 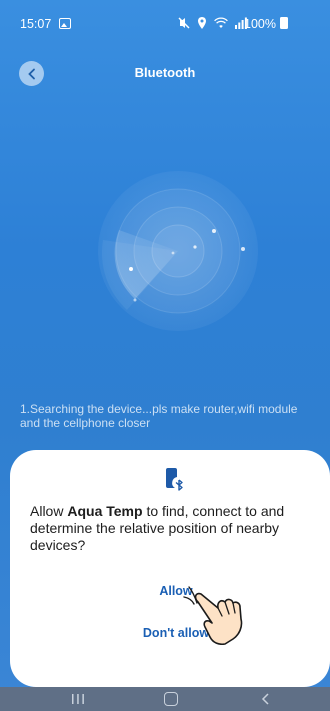 I want to click on battery-icon, so click(x=284, y=23).